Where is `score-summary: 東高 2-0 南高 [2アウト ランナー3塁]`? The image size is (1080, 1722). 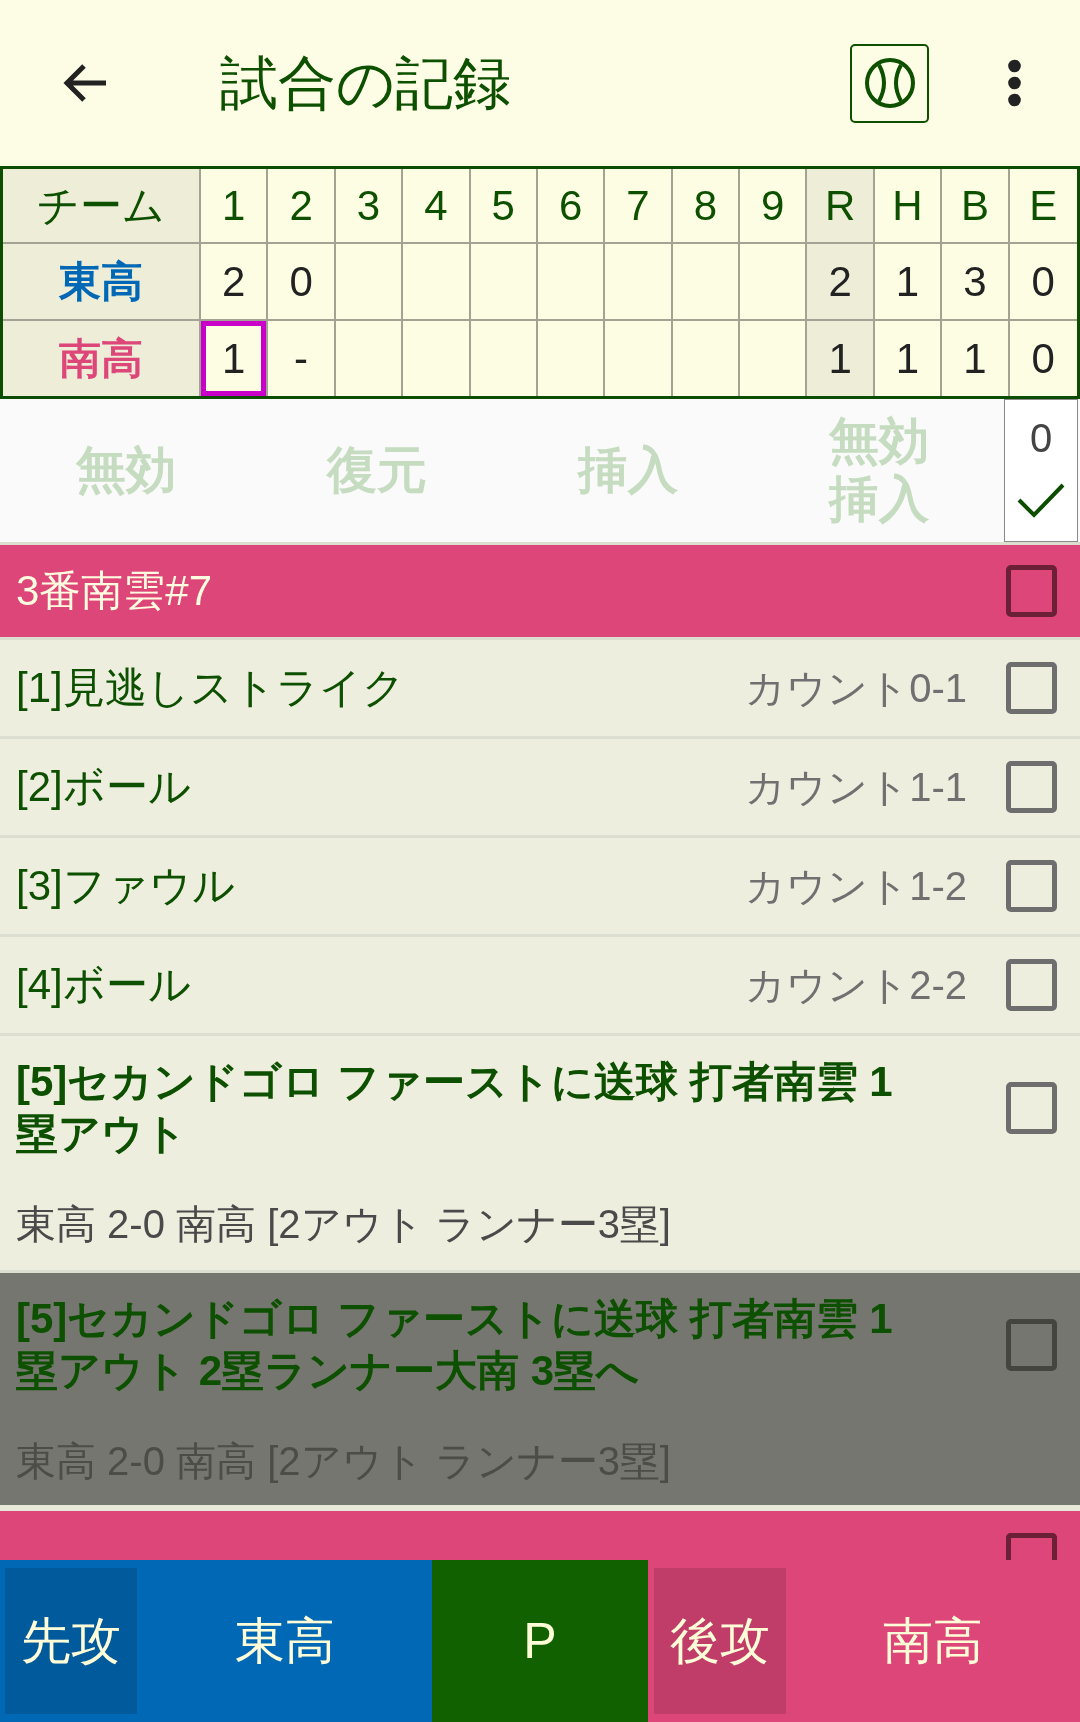 score-summary: 東高 2-0 南高 [2アウト ランナー3塁] is located at coordinates (343, 1224).